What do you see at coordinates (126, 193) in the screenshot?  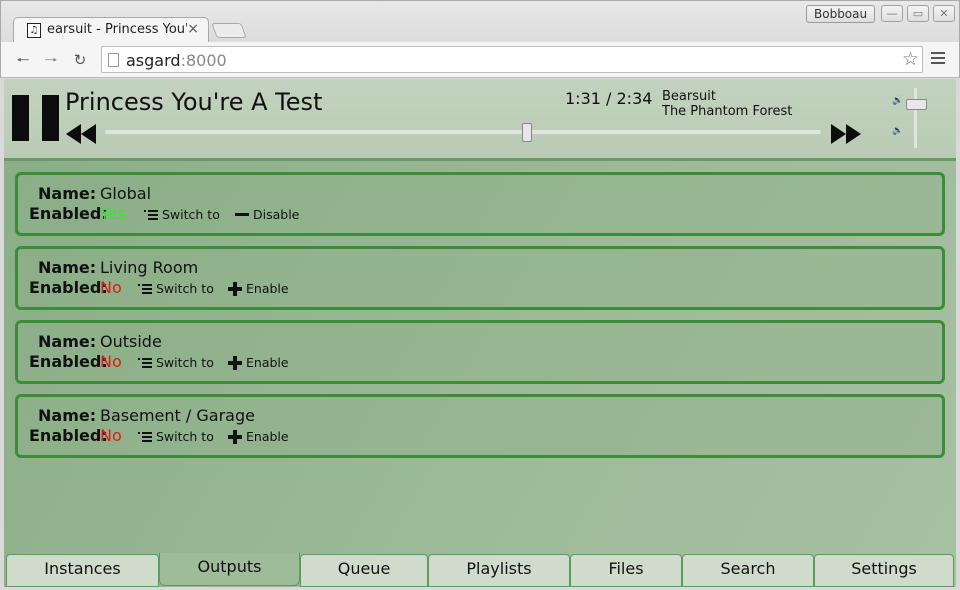 I see `output-name: Global` at bounding box center [126, 193].